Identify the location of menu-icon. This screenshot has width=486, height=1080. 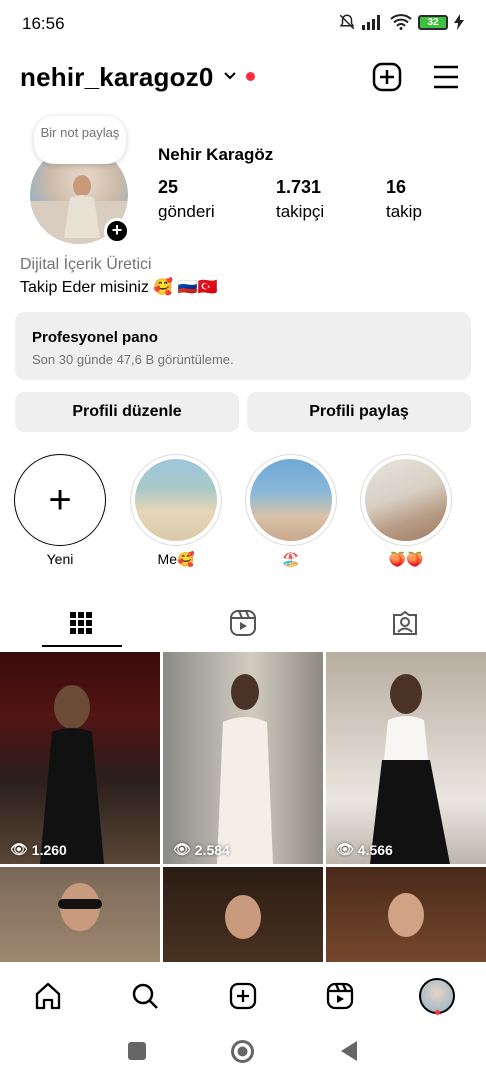
(446, 77).